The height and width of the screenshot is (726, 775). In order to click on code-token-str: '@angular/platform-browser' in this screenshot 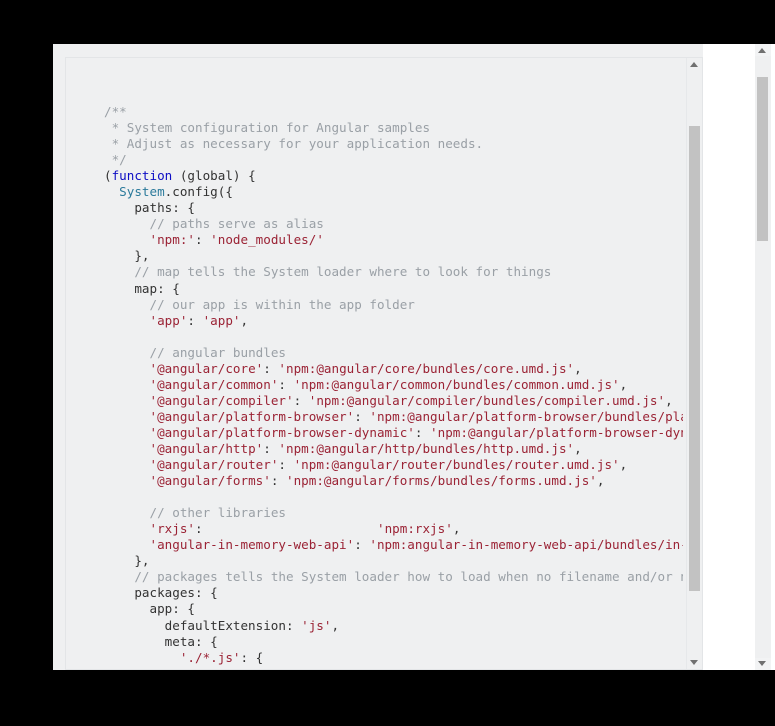, I will do `click(252, 416)`.